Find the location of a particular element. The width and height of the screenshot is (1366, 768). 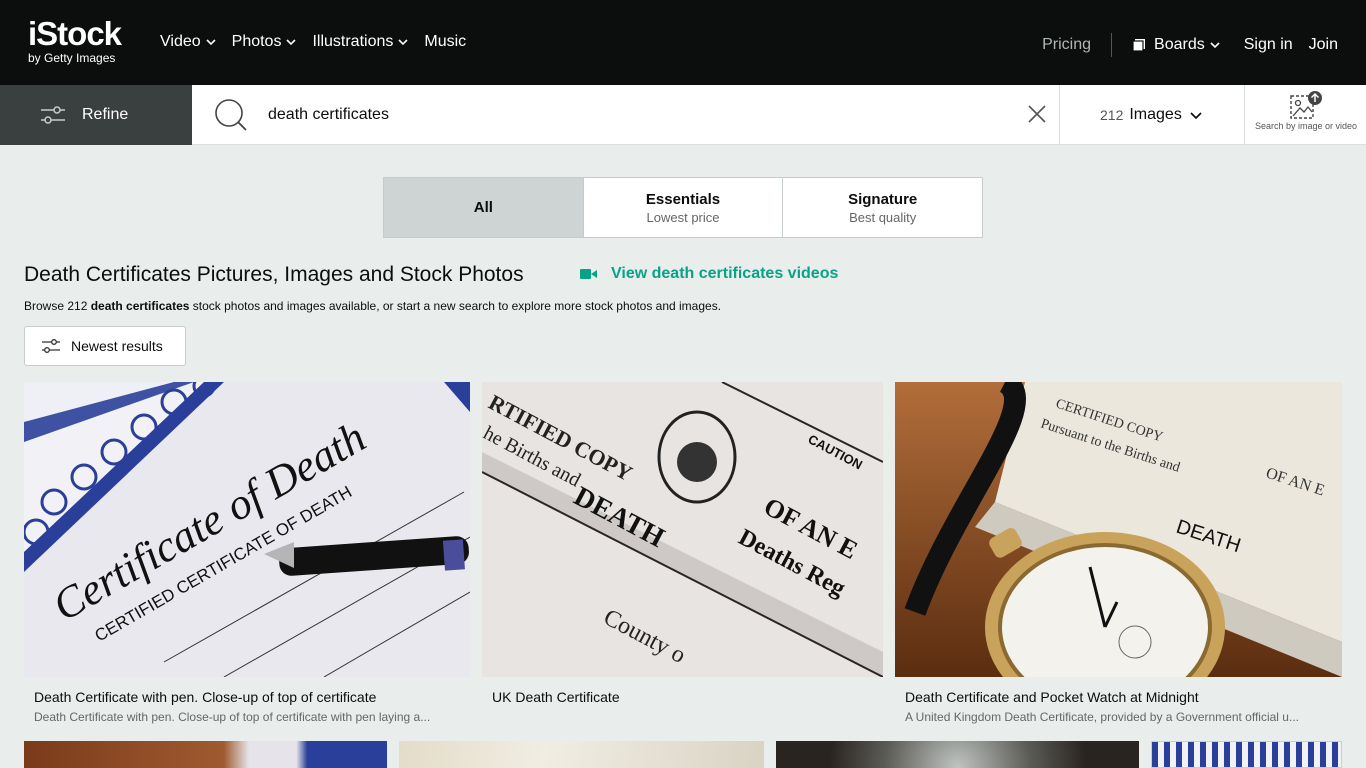

tab-signature-sub: Best quality is located at coordinates (883, 217).